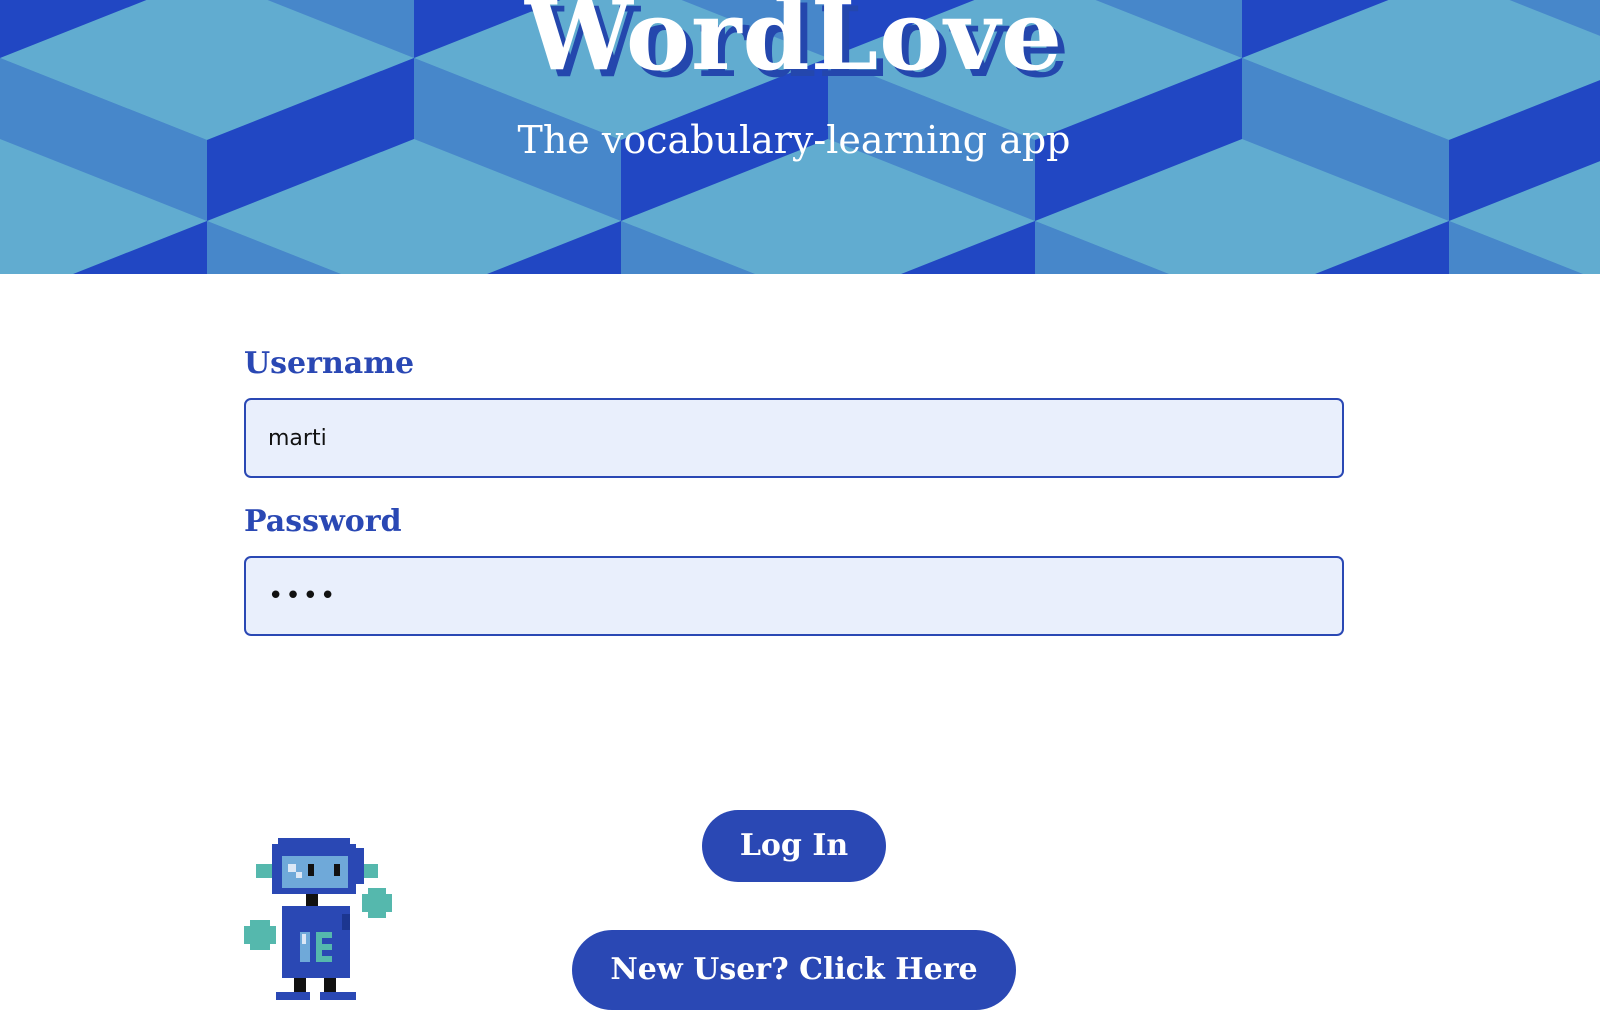  I want to click on new-user-button: New User? Click Here, so click(794, 970).